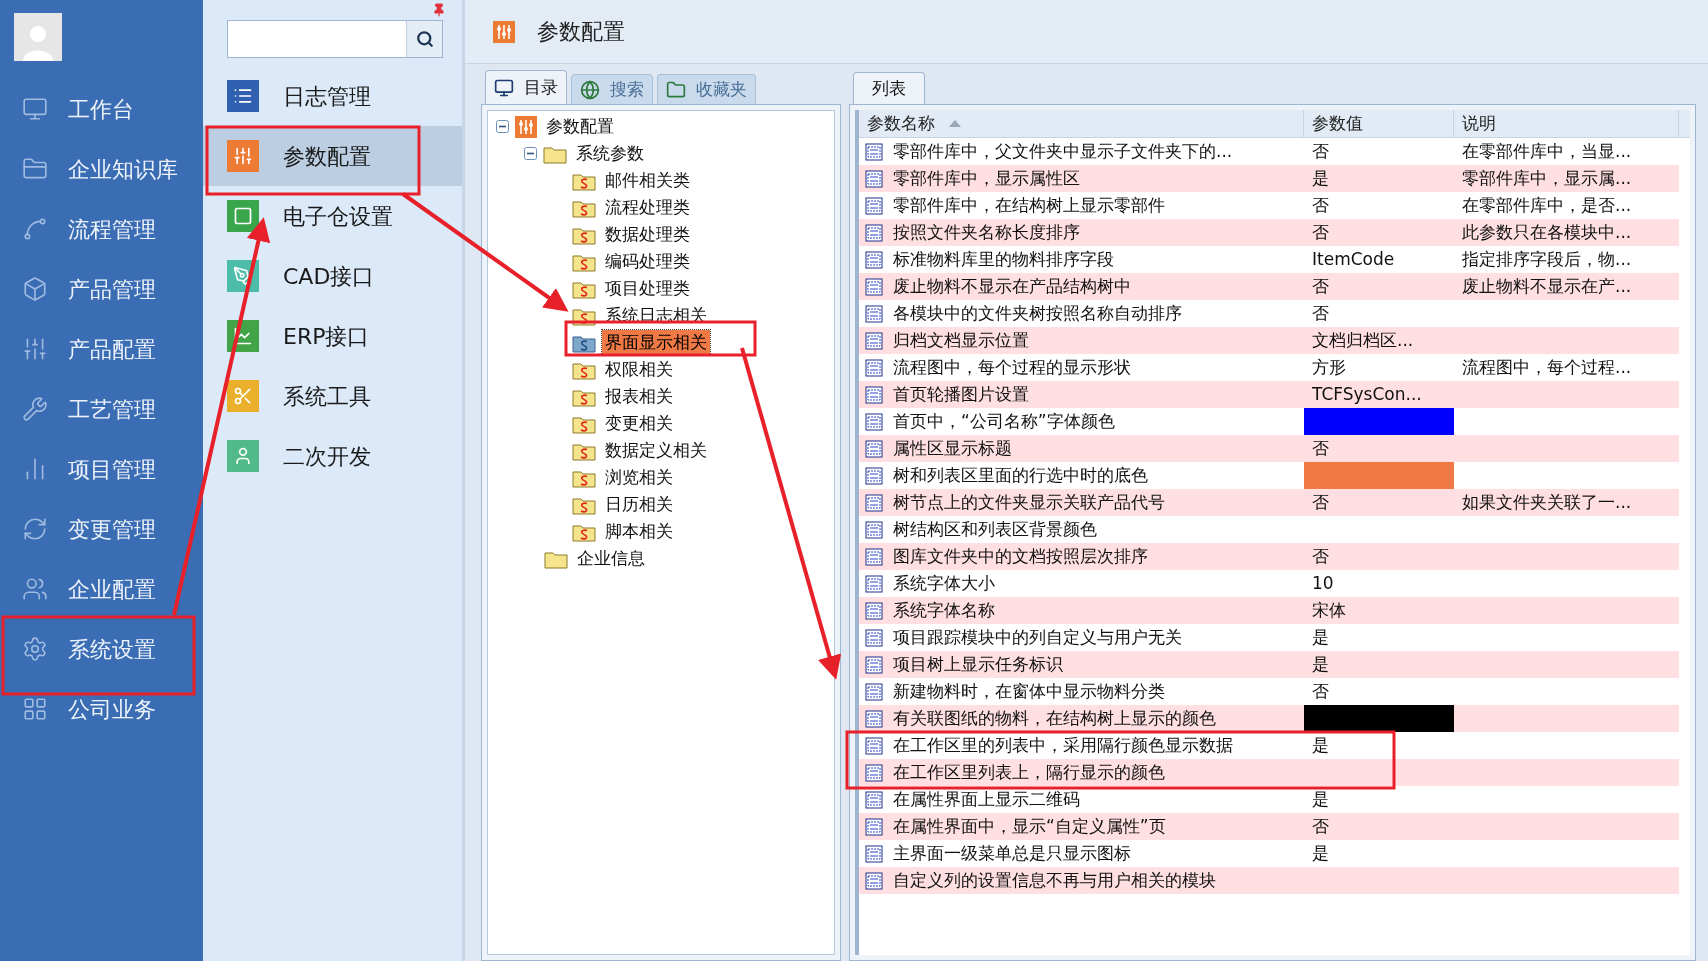 This screenshot has height=961, width=1708. What do you see at coordinates (647, 261) in the screenshot?
I see `tree-node: 编码处理类` at bounding box center [647, 261].